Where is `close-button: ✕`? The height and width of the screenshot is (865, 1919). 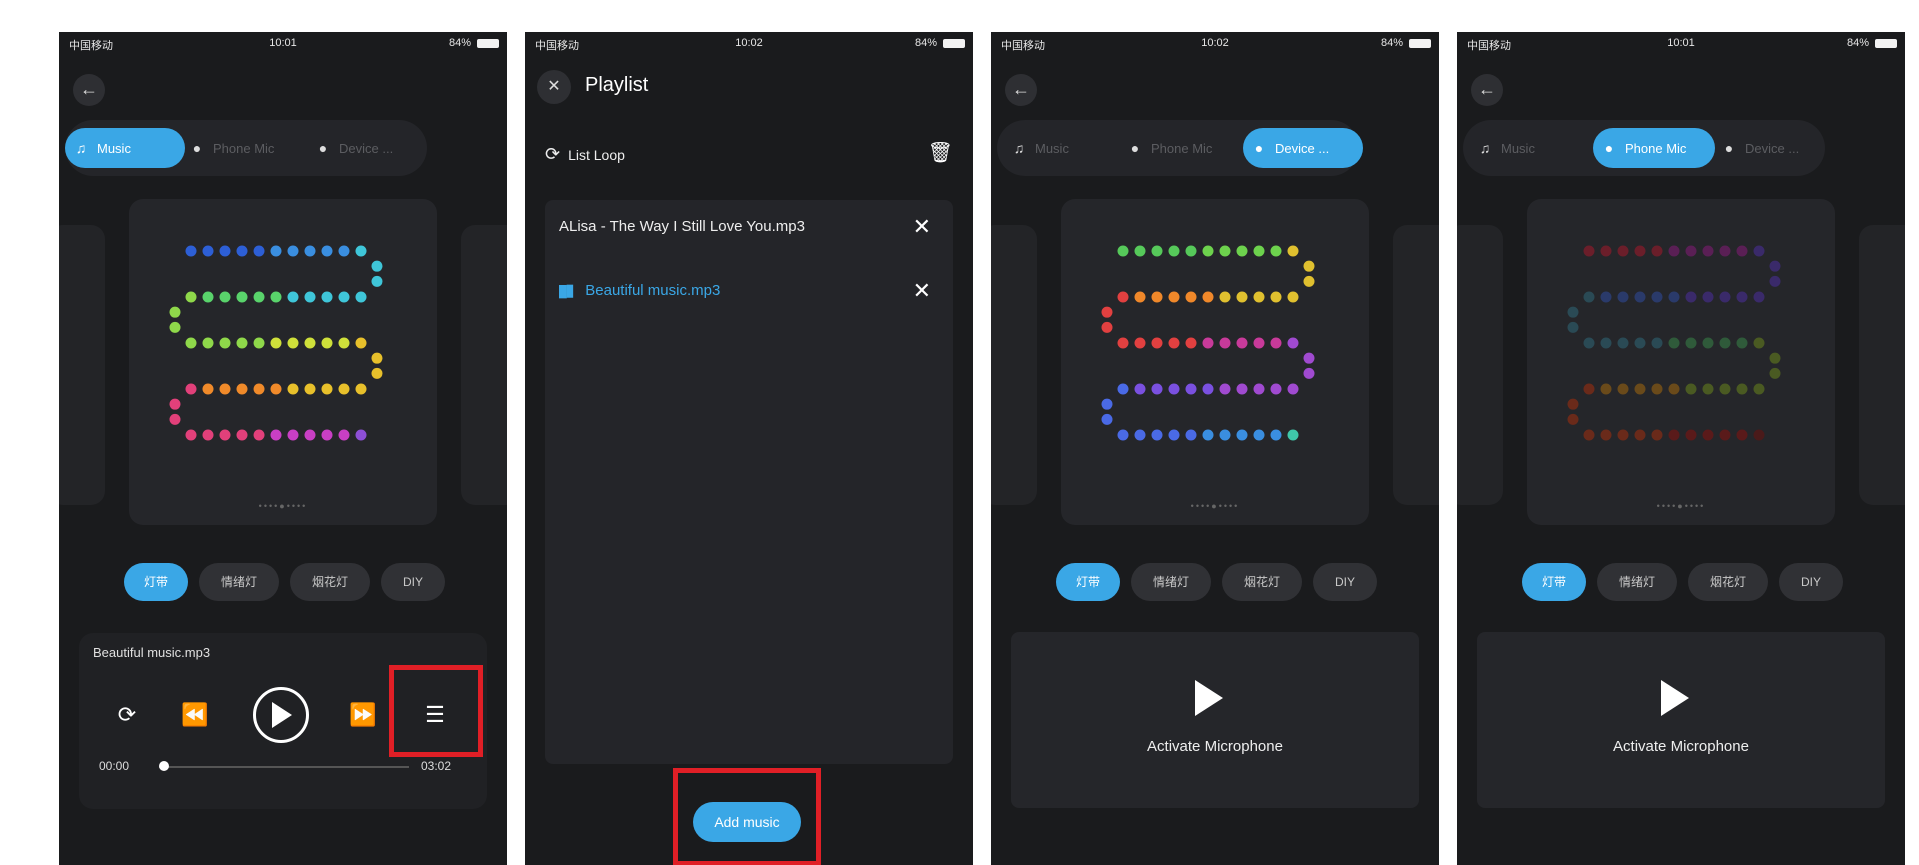
close-button: ✕ is located at coordinates (554, 87).